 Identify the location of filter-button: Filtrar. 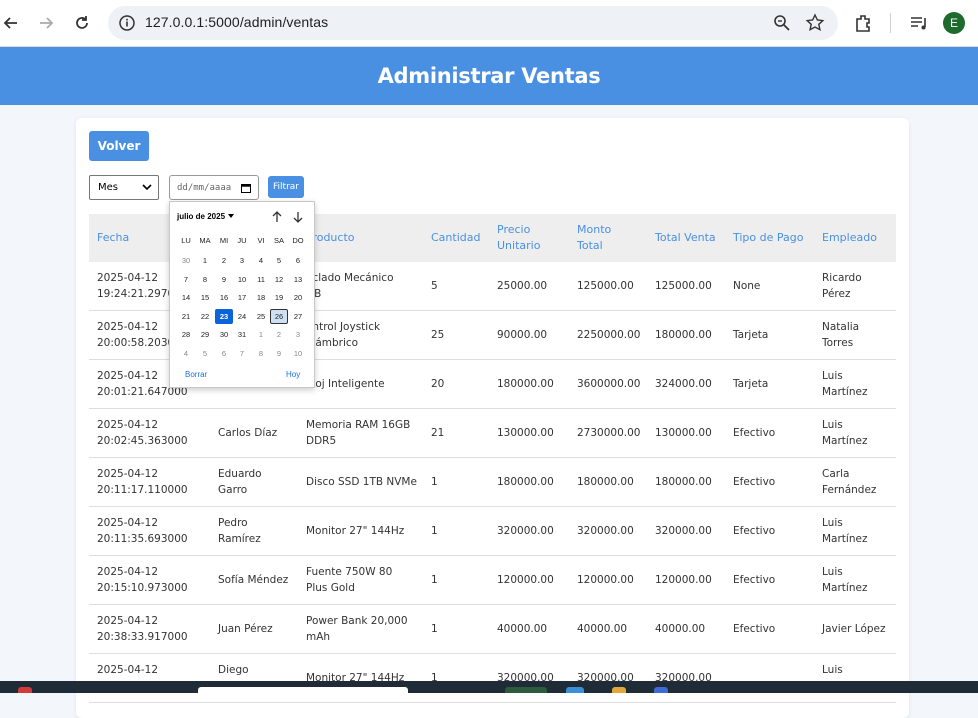
(286, 187).